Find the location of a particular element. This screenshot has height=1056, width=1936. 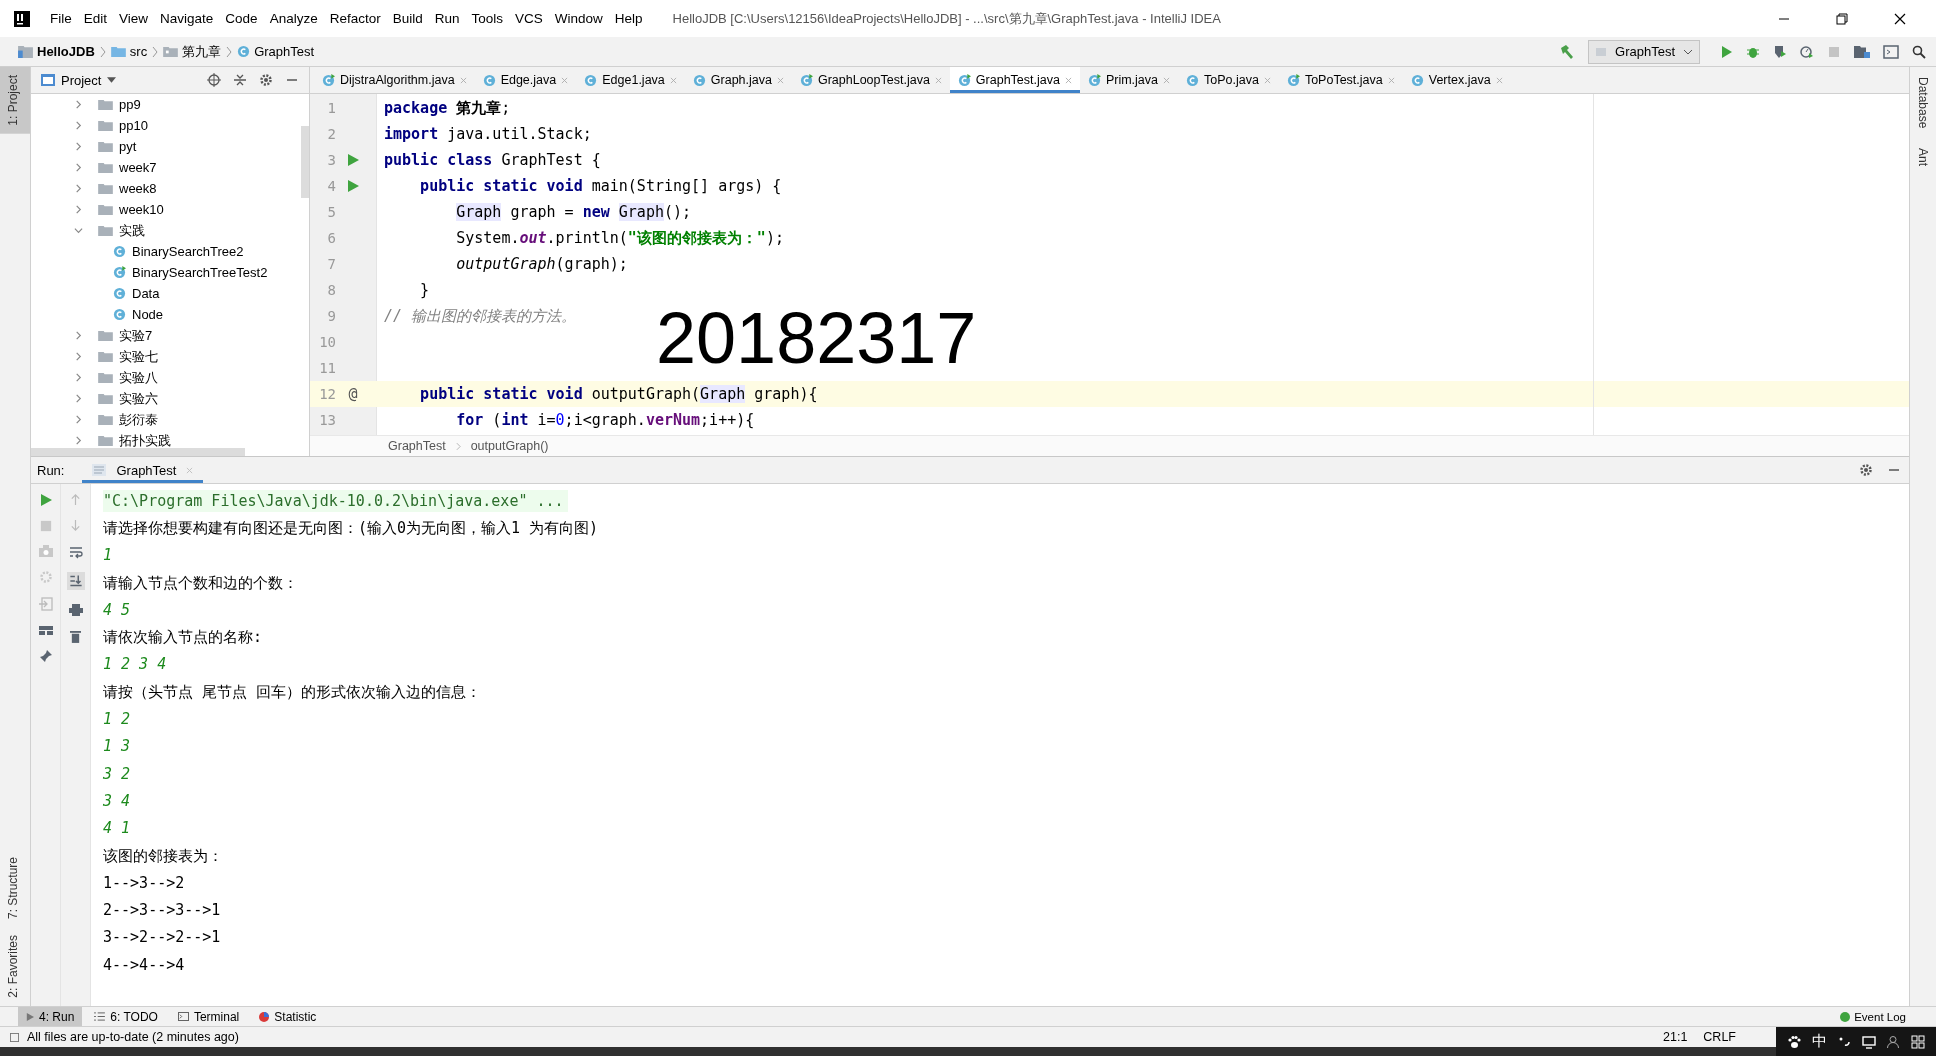

menu-item: Run is located at coordinates (447, 18).